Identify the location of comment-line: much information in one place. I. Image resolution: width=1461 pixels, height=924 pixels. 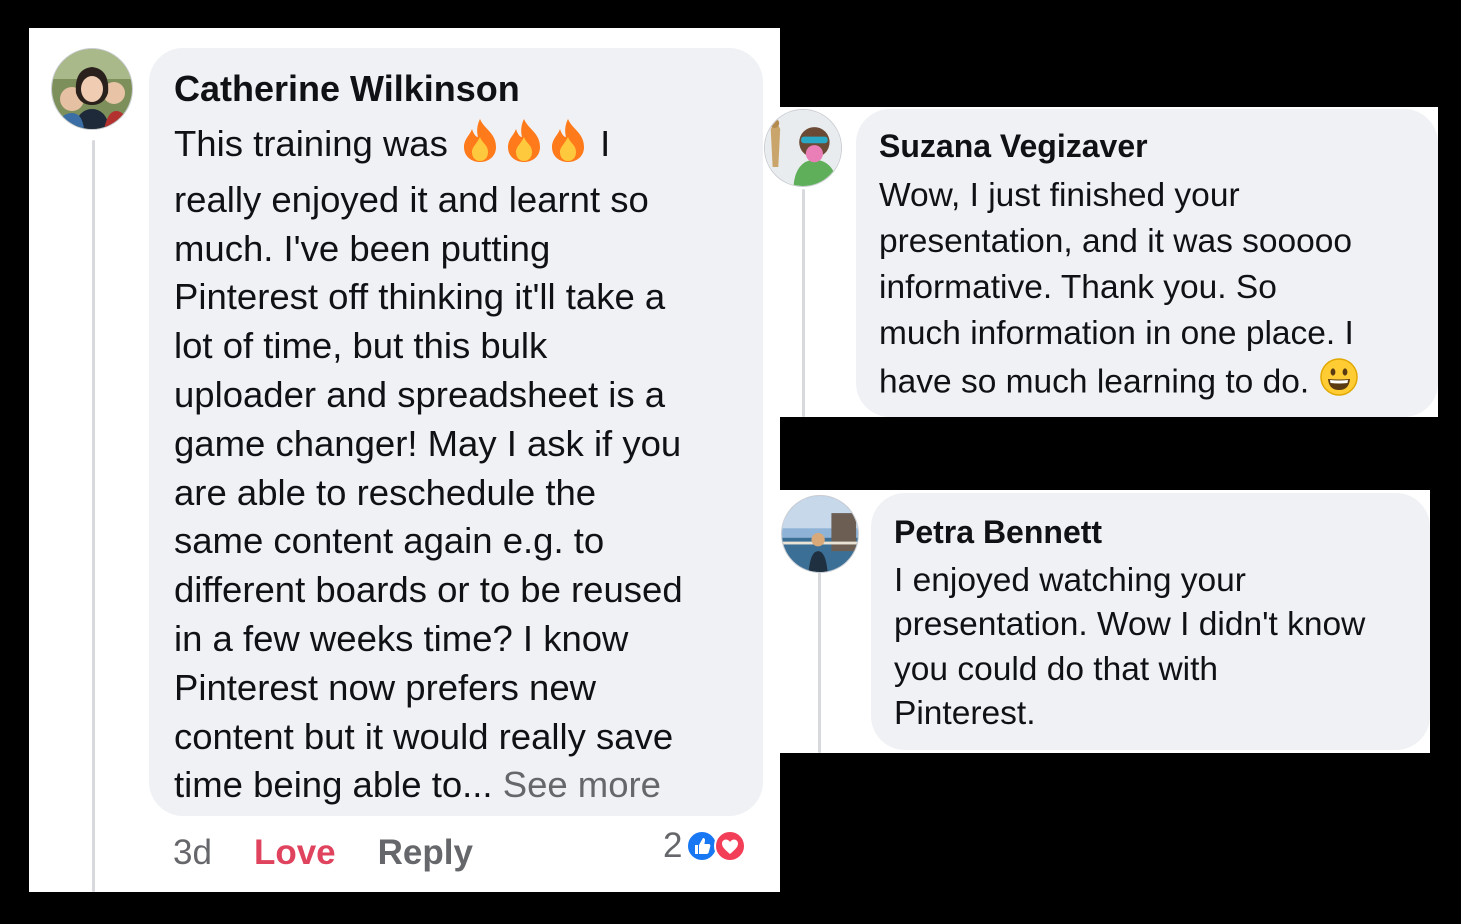
(1116, 333).